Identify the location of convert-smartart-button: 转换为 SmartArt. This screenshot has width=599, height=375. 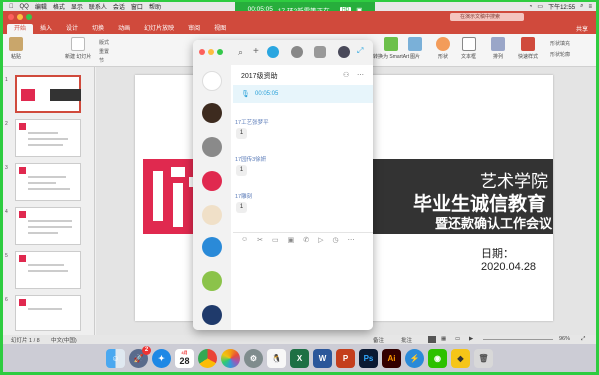
(391, 48).